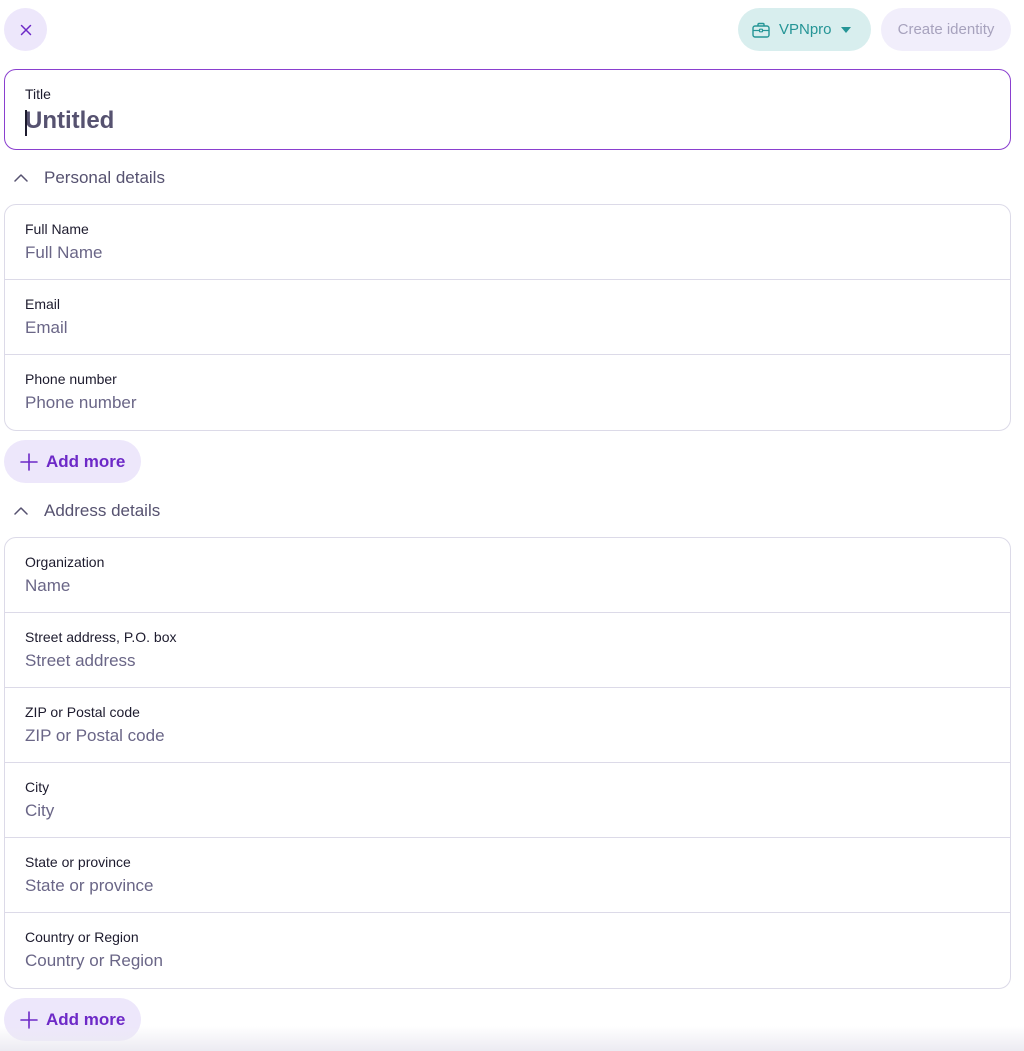 The width and height of the screenshot is (1024, 1051). I want to click on zip-code-field: ZIP or Postal code ZIP or Postal code, so click(507, 725).